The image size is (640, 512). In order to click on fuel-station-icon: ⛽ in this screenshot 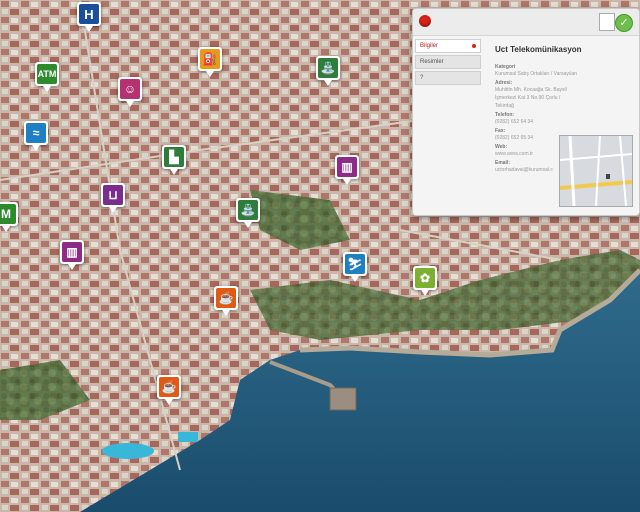, I will do `click(210, 59)`.